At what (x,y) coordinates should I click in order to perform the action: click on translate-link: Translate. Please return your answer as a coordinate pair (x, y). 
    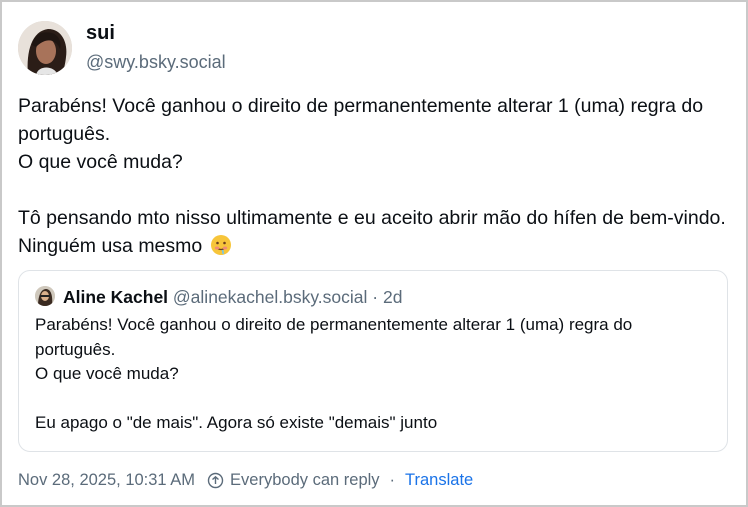
    Looking at the image, I should click on (439, 480).